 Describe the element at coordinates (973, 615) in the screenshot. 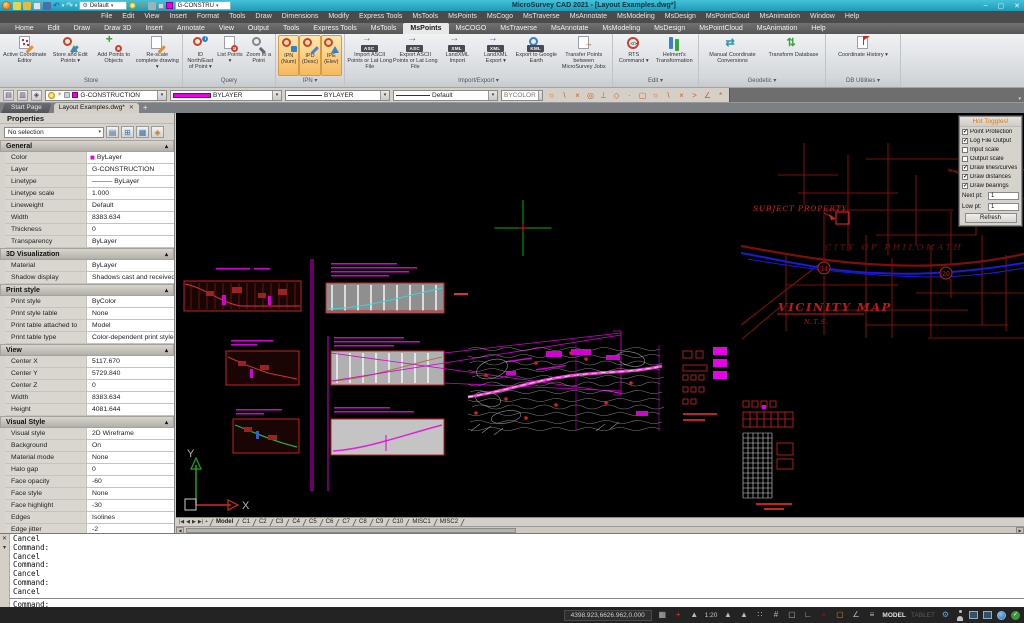

I see `window-layout-icon` at that location.